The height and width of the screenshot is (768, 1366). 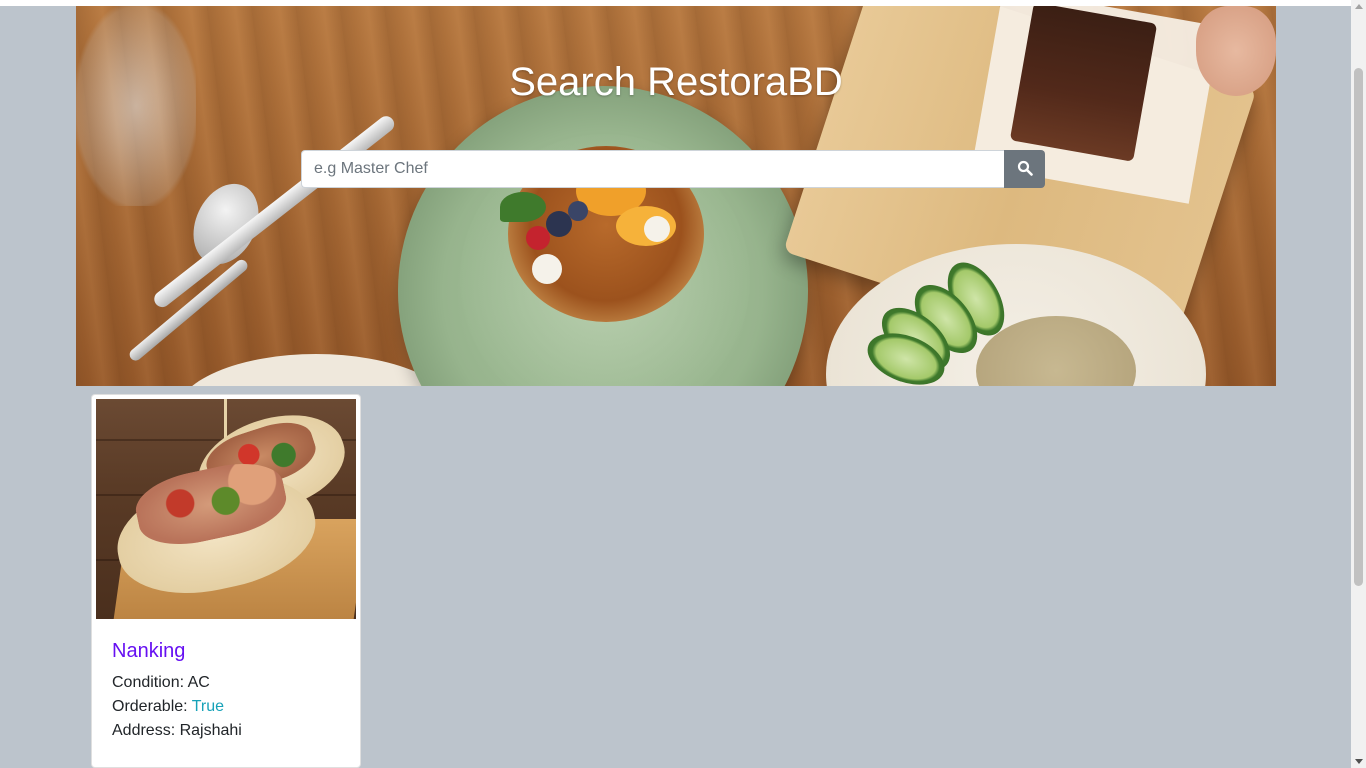 What do you see at coordinates (136, 106) in the screenshot?
I see `water-glass-decoration` at bounding box center [136, 106].